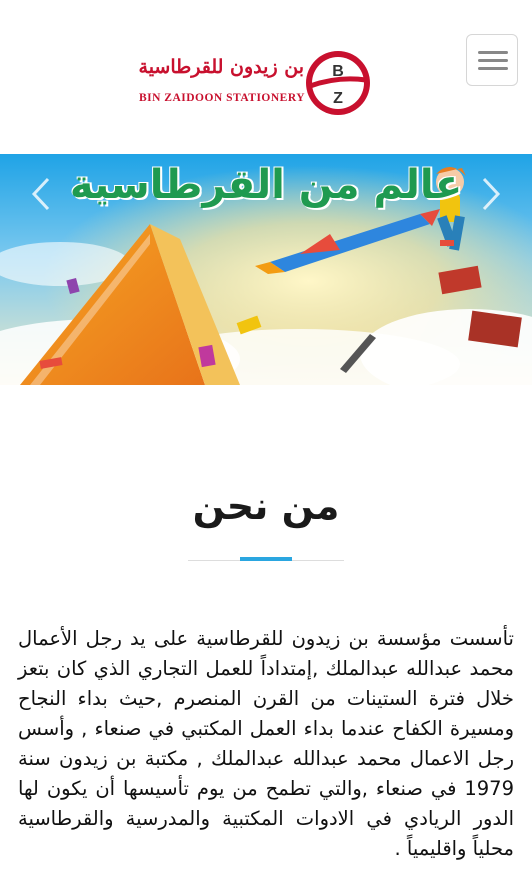 The height and width of the screenshot is (877, 532). I want to click on logo-mark-letter-z: Z, so click(338, 98).